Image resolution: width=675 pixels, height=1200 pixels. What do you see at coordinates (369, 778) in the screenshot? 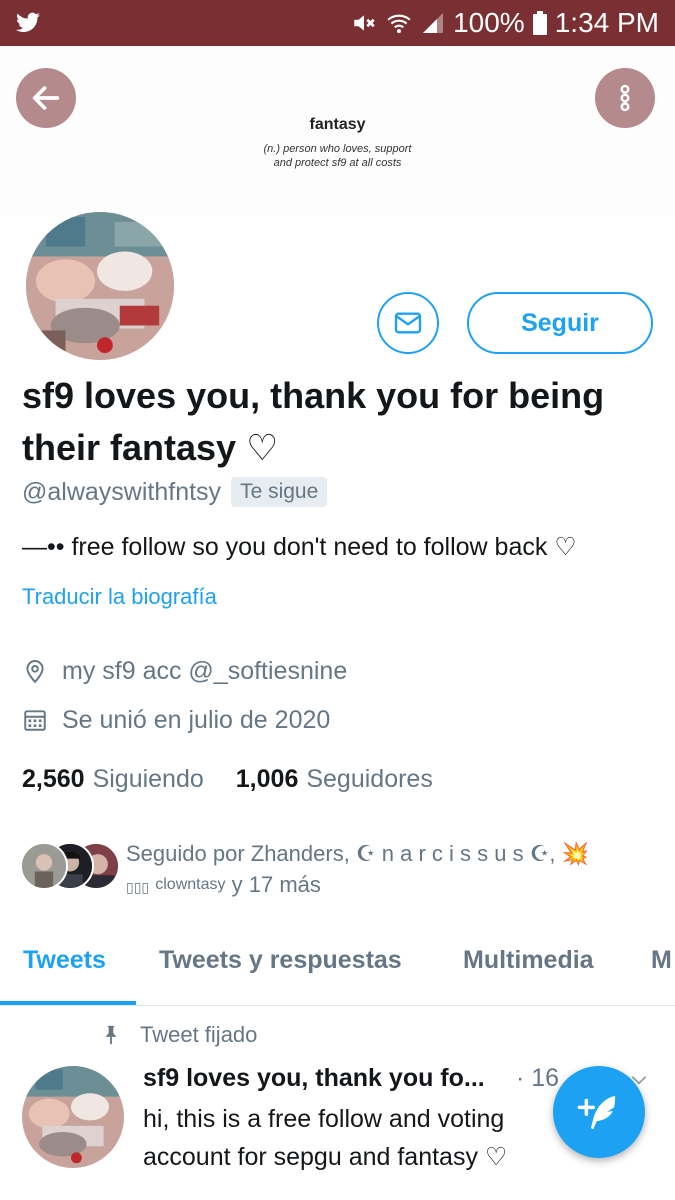
I see `followers-label: Seguidores` at bounding box center [369, 778].